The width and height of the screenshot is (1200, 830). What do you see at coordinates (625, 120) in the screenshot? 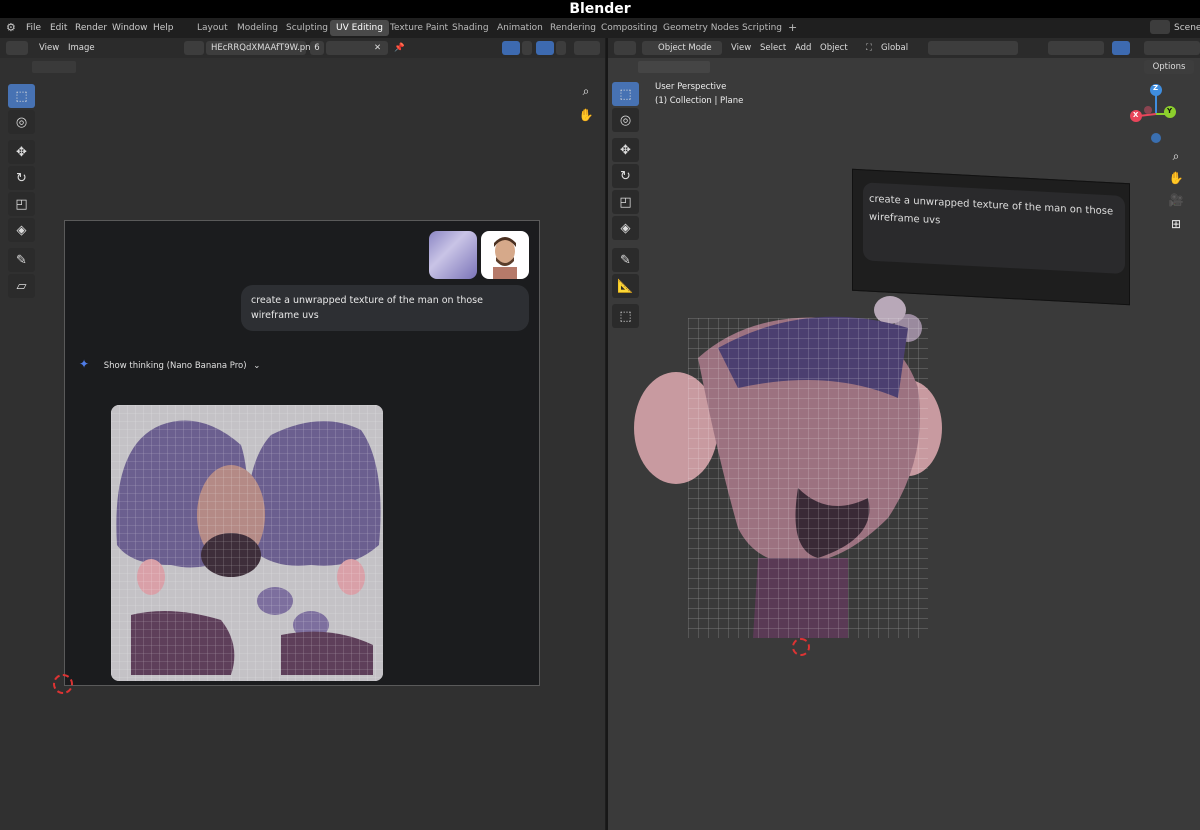
I see `vp-cursor-tool-icon: ◎` at bounding box center [625, 120].